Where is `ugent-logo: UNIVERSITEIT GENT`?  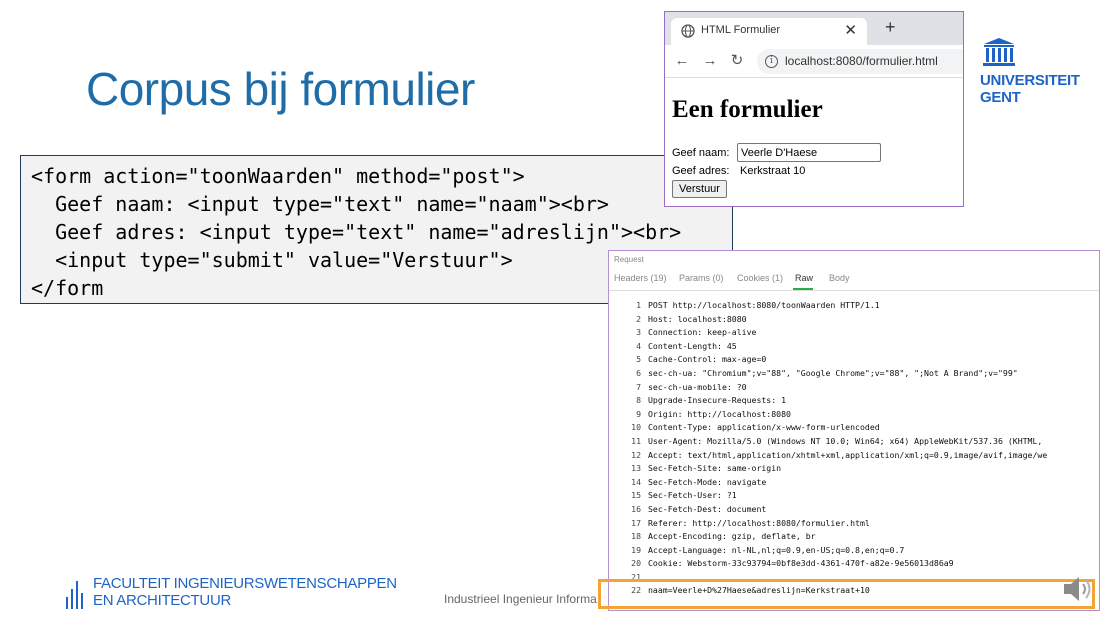
ugent-logo: UNIVERSITEIT GENT is located at coordinates (1030, 72).